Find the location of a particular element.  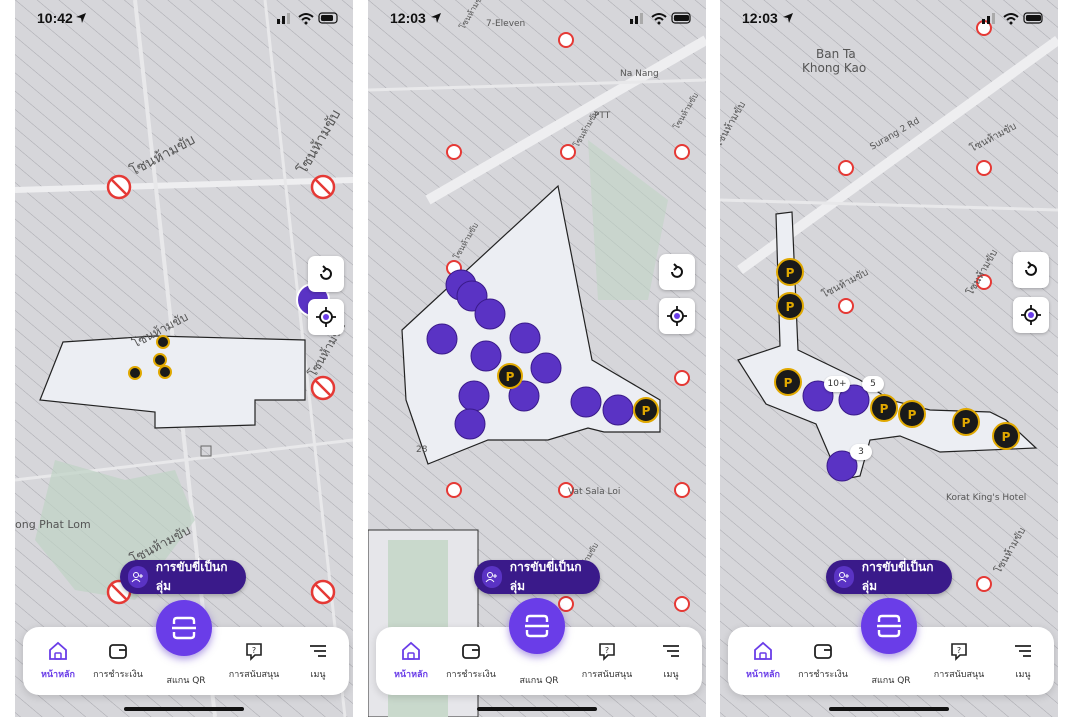

place-label: Surang 2 Rd is located at coordinates (895, 134).